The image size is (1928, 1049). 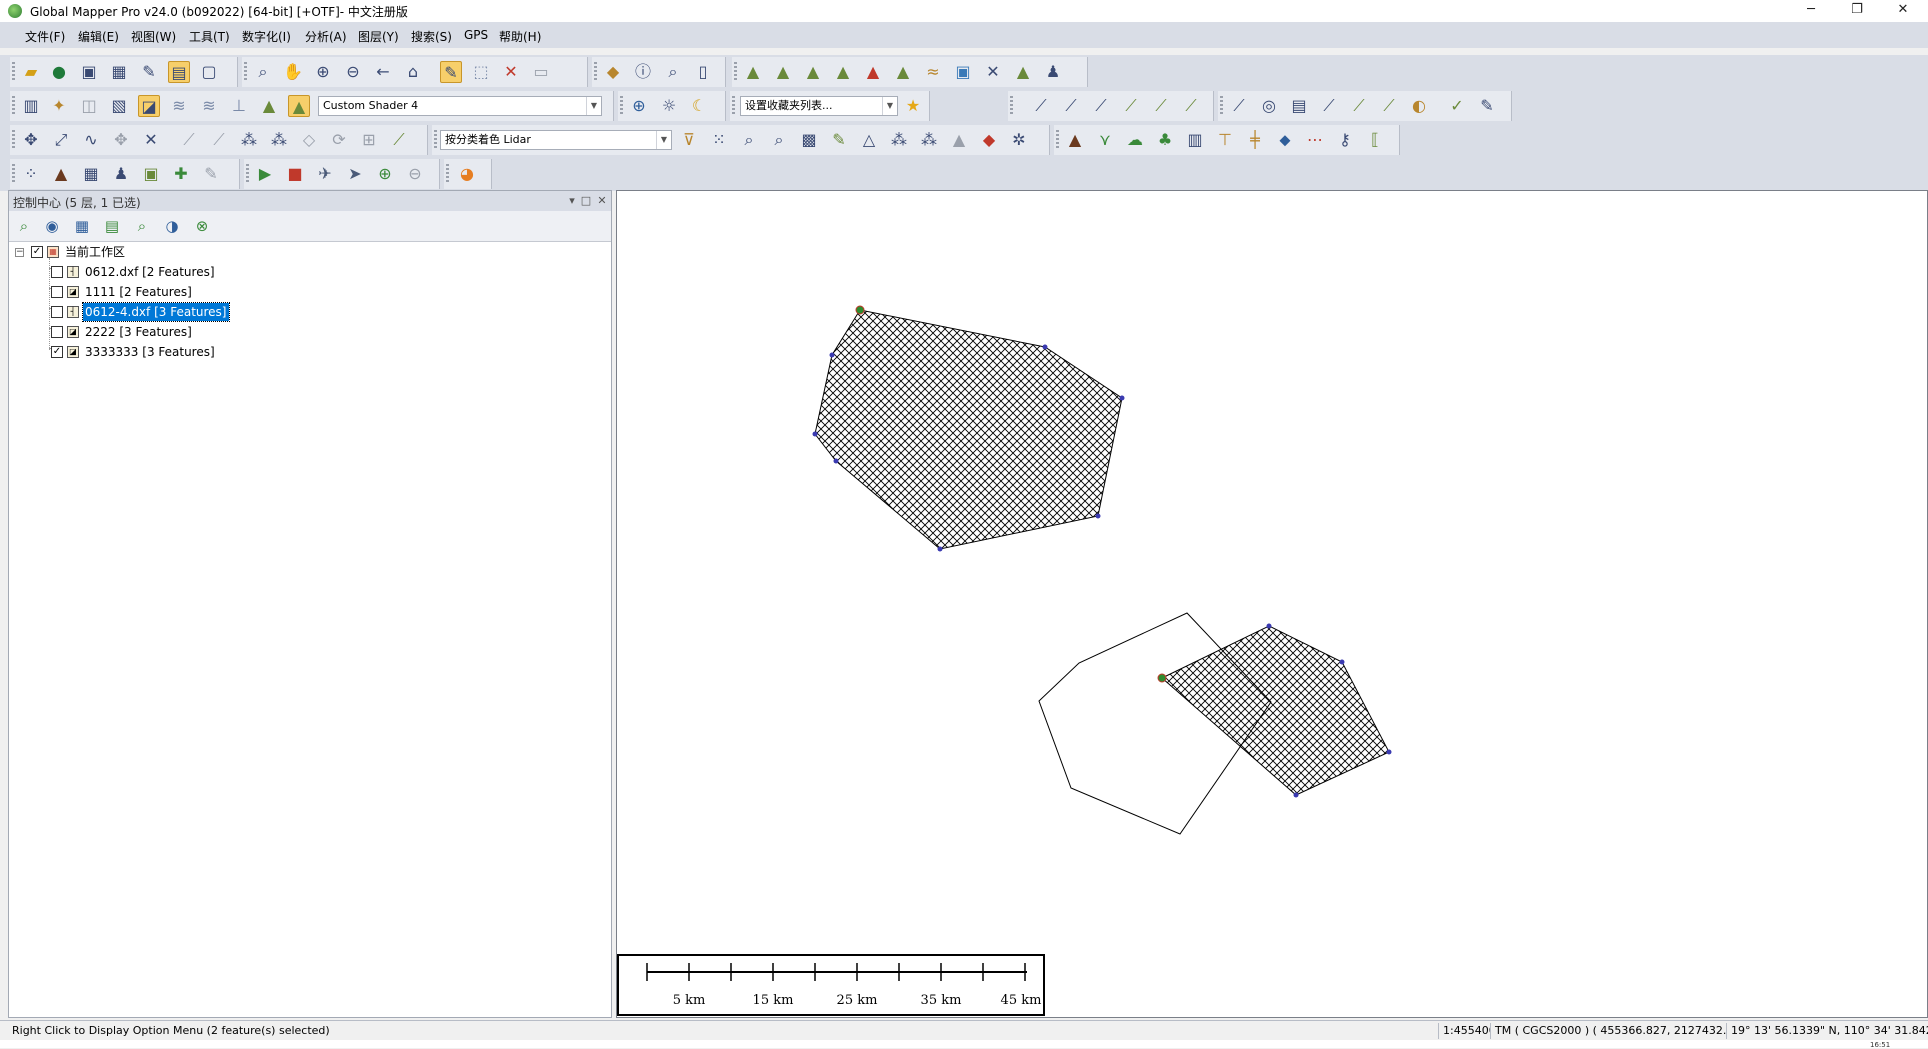 What do you see at coordinates (643, 72) in the screenshot?
I see `info-icon: ⓘ` at bounding box center [643, 72].